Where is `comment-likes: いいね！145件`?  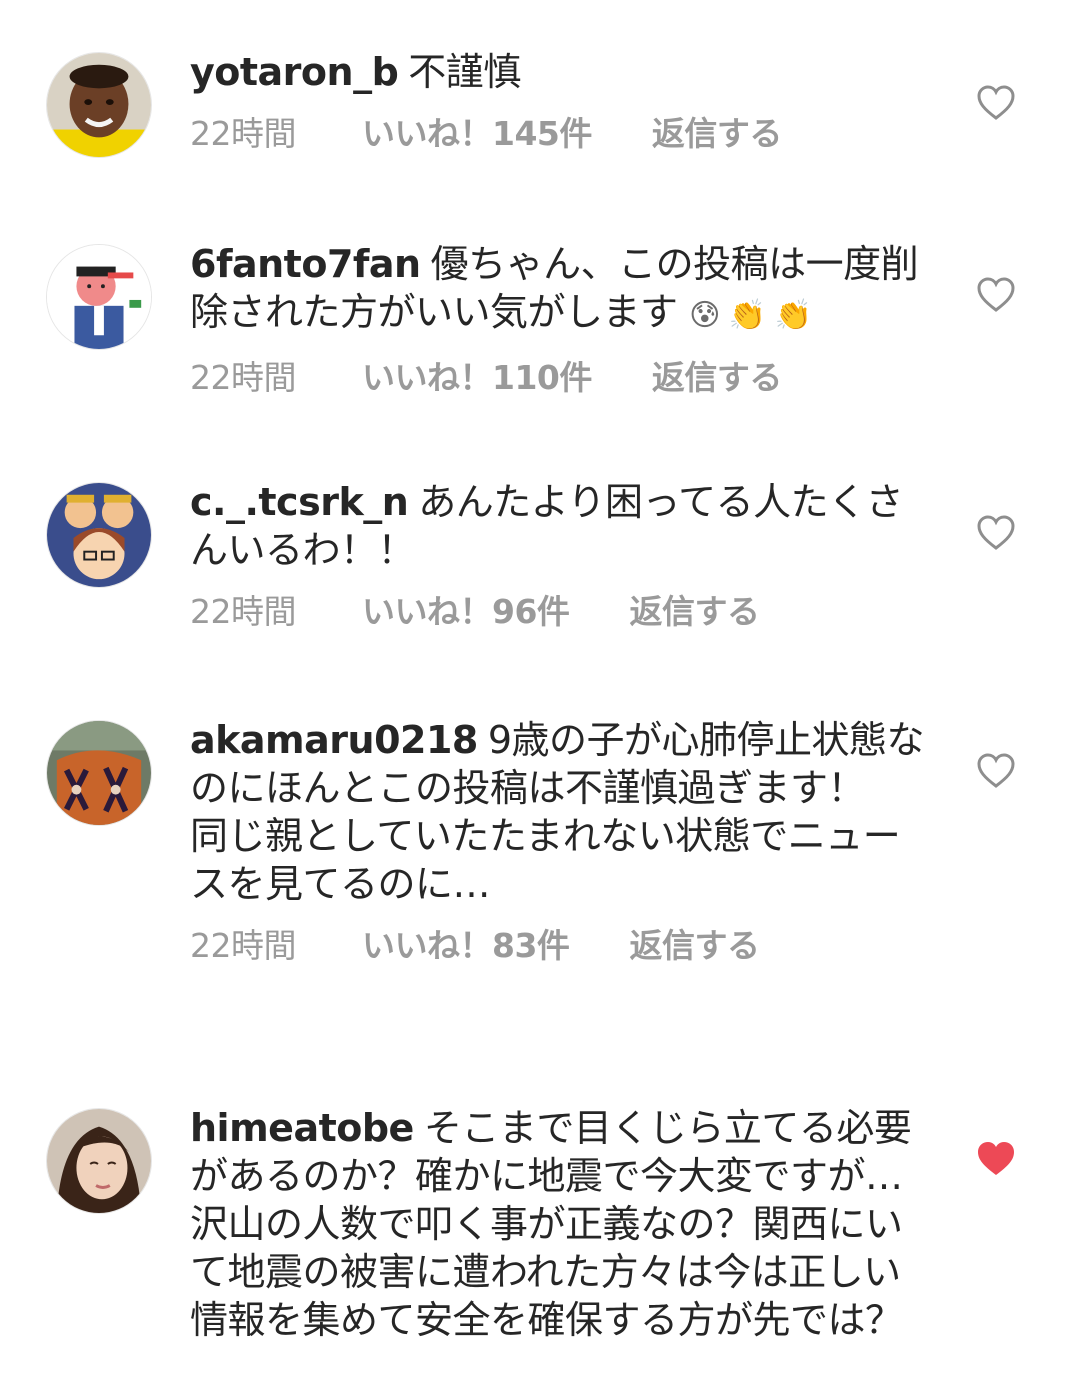
comment-likes: いいね！145件 is located at coordinates (477, 134).